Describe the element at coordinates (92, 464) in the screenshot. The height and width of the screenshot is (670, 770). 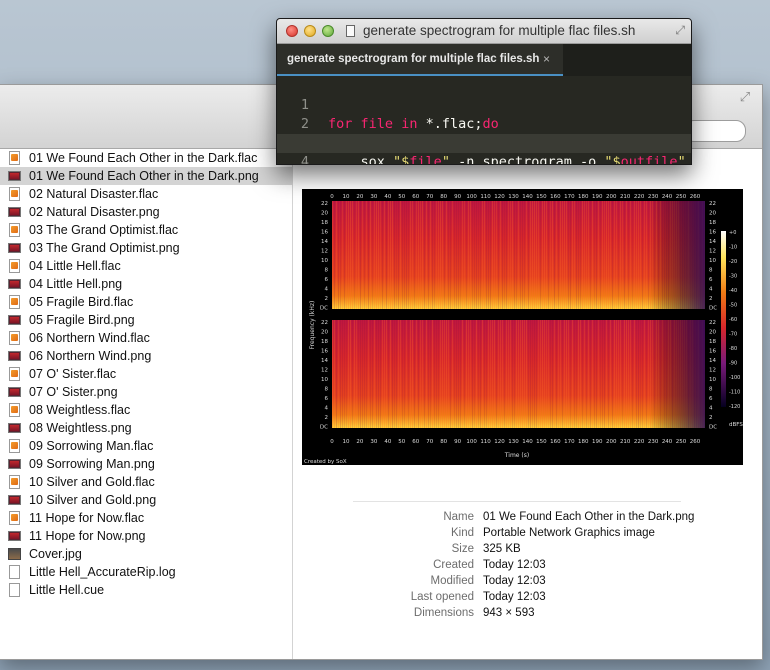
I see `file-name: 09 Sorrowing Man.png` at that location.